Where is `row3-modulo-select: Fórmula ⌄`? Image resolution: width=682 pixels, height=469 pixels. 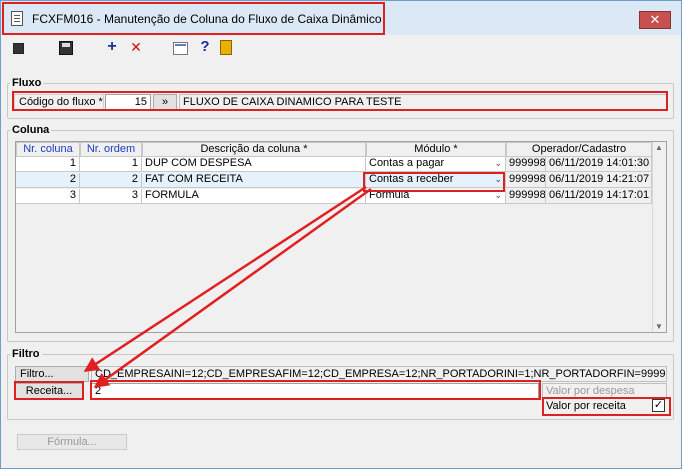 row3-modulo-select: Fórmula ⌄ is located at coordinates (436, 196).